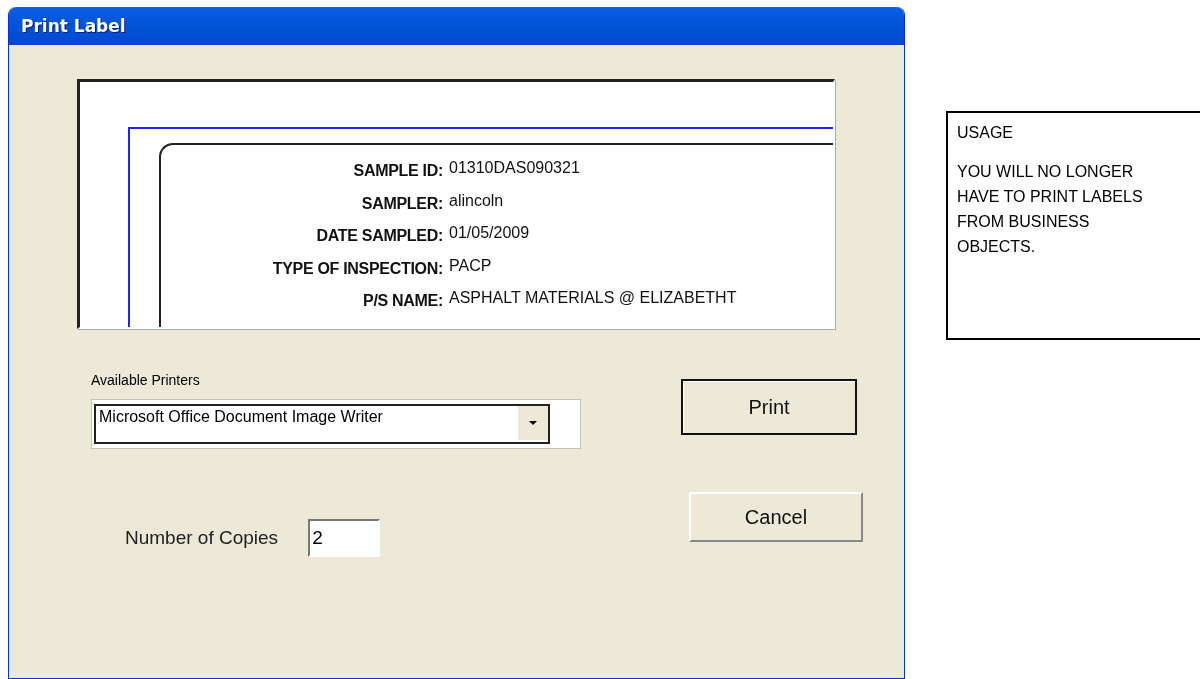 This screenshot has height=679, width=1200. I want to click on copies-field: 2, so click(344, 538).